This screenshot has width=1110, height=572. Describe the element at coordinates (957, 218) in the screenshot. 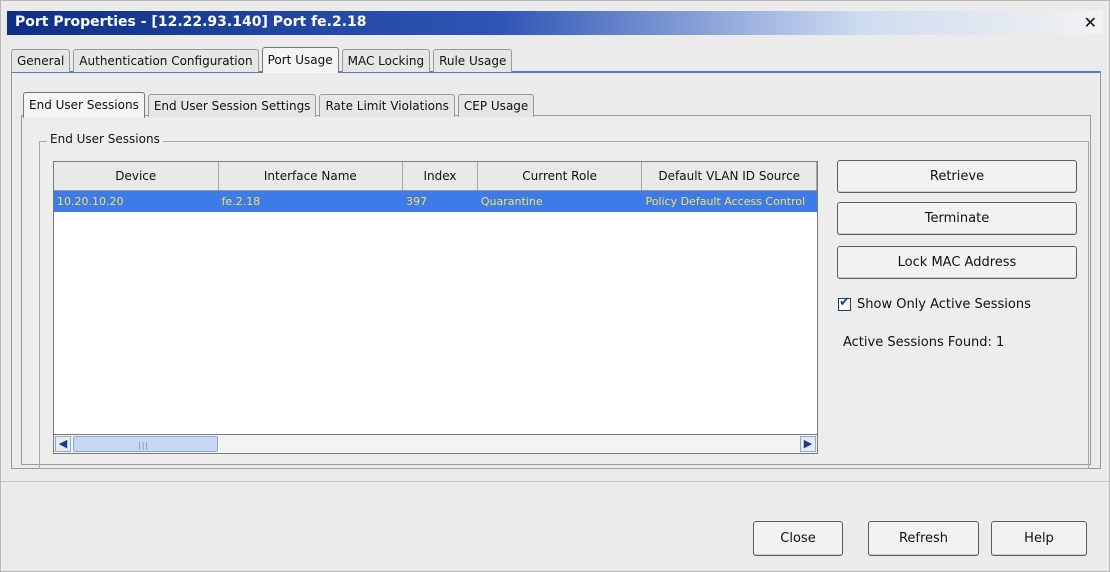

I see `terminate-button: Terminate` at that location.